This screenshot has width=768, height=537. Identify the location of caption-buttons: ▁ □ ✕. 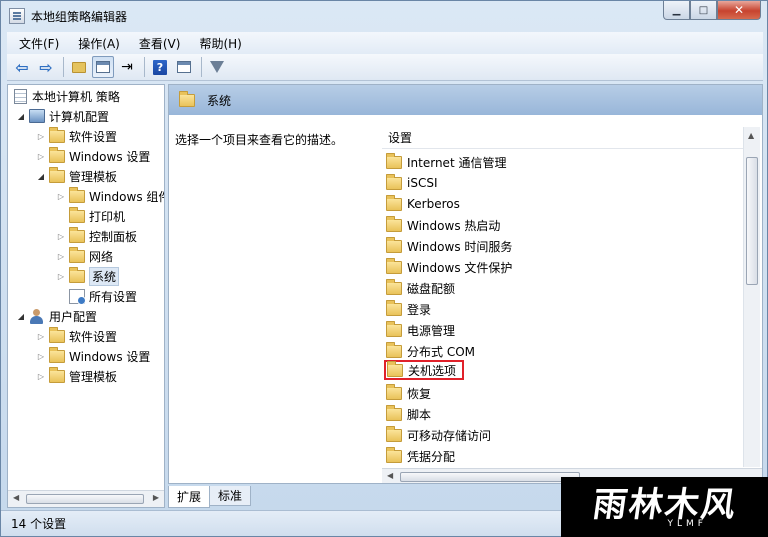
(712, 11).